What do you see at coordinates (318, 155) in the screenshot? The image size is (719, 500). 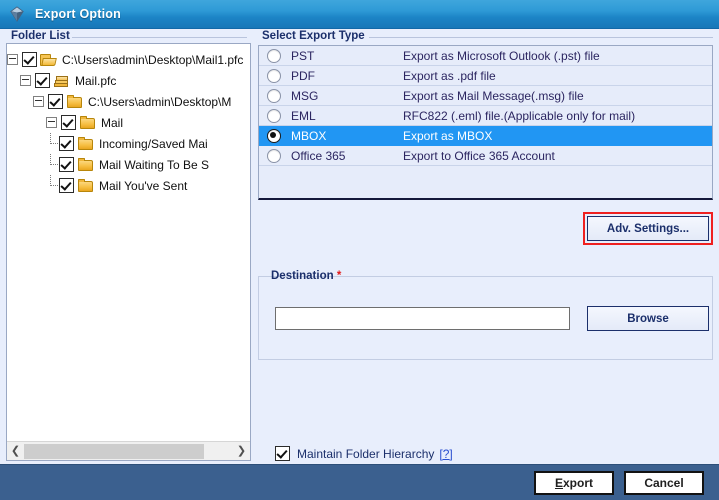 I see `export-type-name: Office 365` at bounding box center [318, 155].